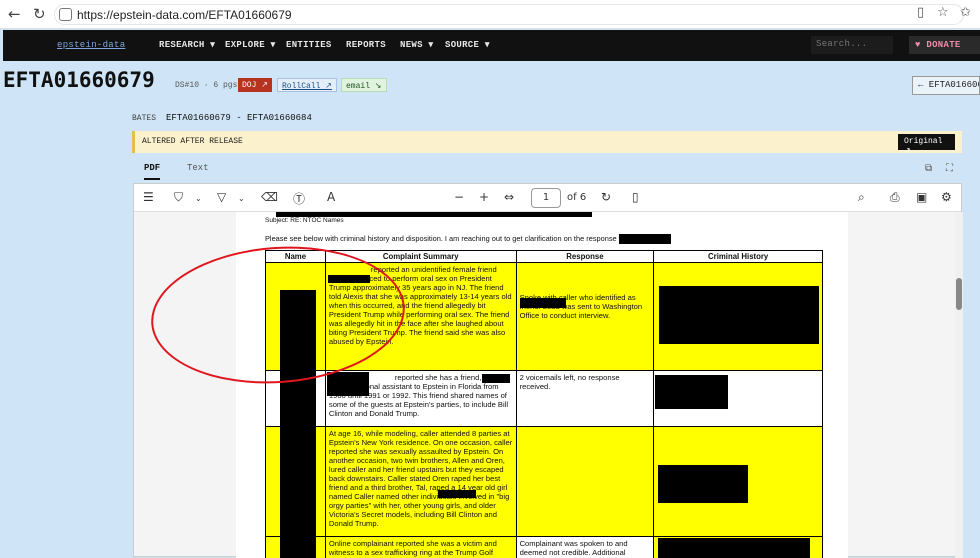 The width and height of the screenshot is (980, 558). I want to click on reload-icon: ↻, so click(39, 14).